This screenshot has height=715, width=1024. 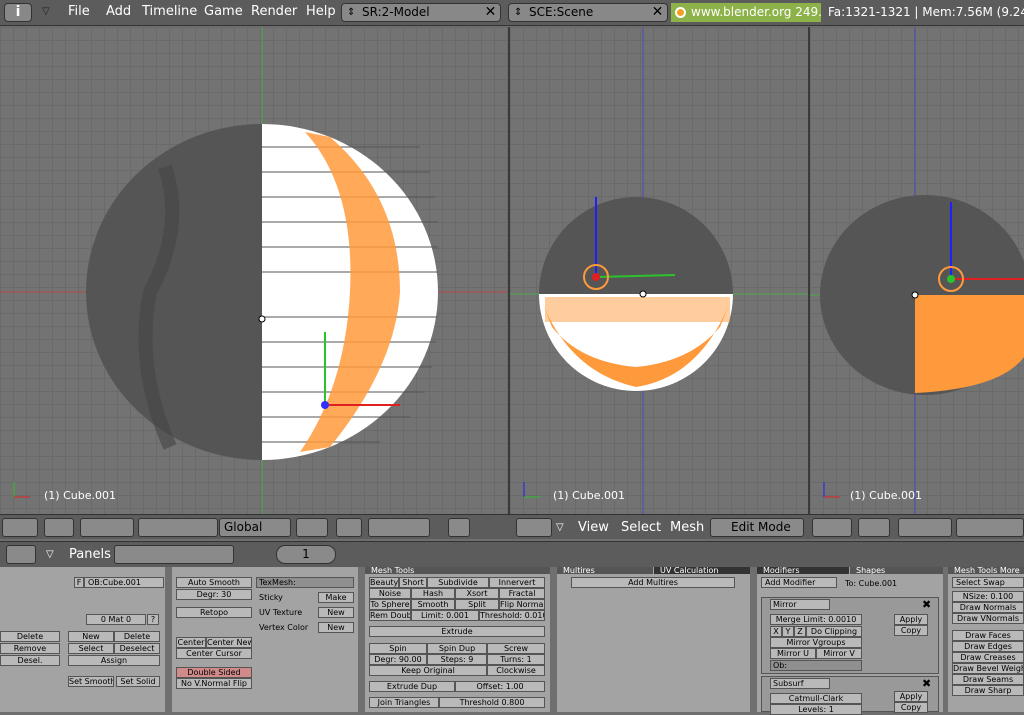 What do you see at coordinates (477, 593) in the screenshot?
I see `xsort-button: Xsort` at bounding box center [477, 593].